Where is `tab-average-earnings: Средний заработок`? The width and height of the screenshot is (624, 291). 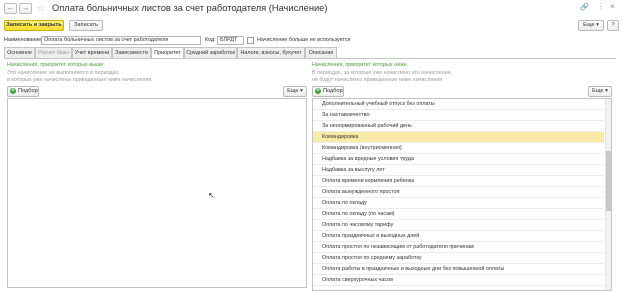
tab-average-earnings: Средний заработок is located at coordinates (210, 52).